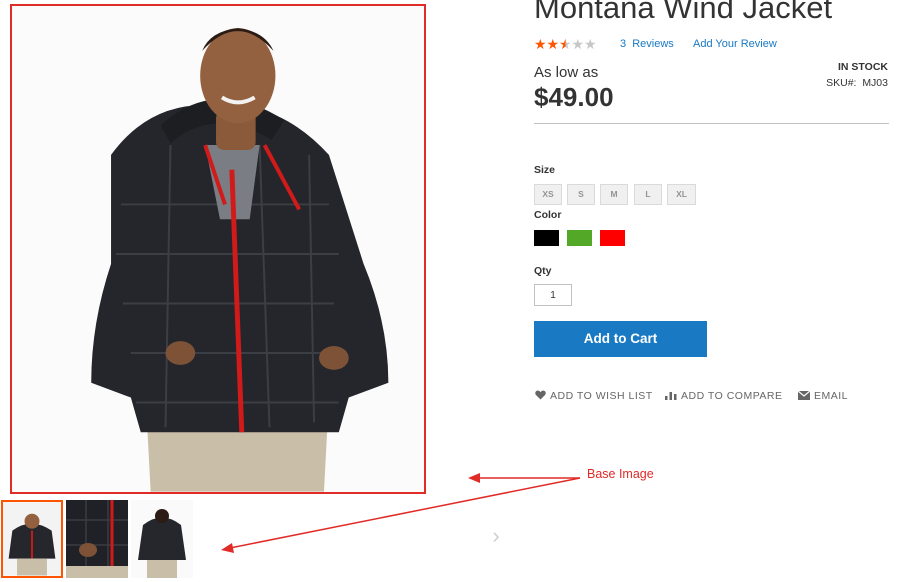 The height and width of the screenshot is (582, 900). I want to click on add-to-compare-link: ADD TO COMPARE, so click(724, 396).